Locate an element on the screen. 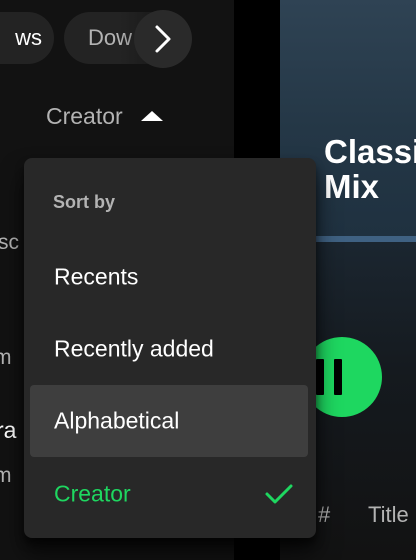  sort-option-label: Alphabetical is located at coordinates (117, 420).